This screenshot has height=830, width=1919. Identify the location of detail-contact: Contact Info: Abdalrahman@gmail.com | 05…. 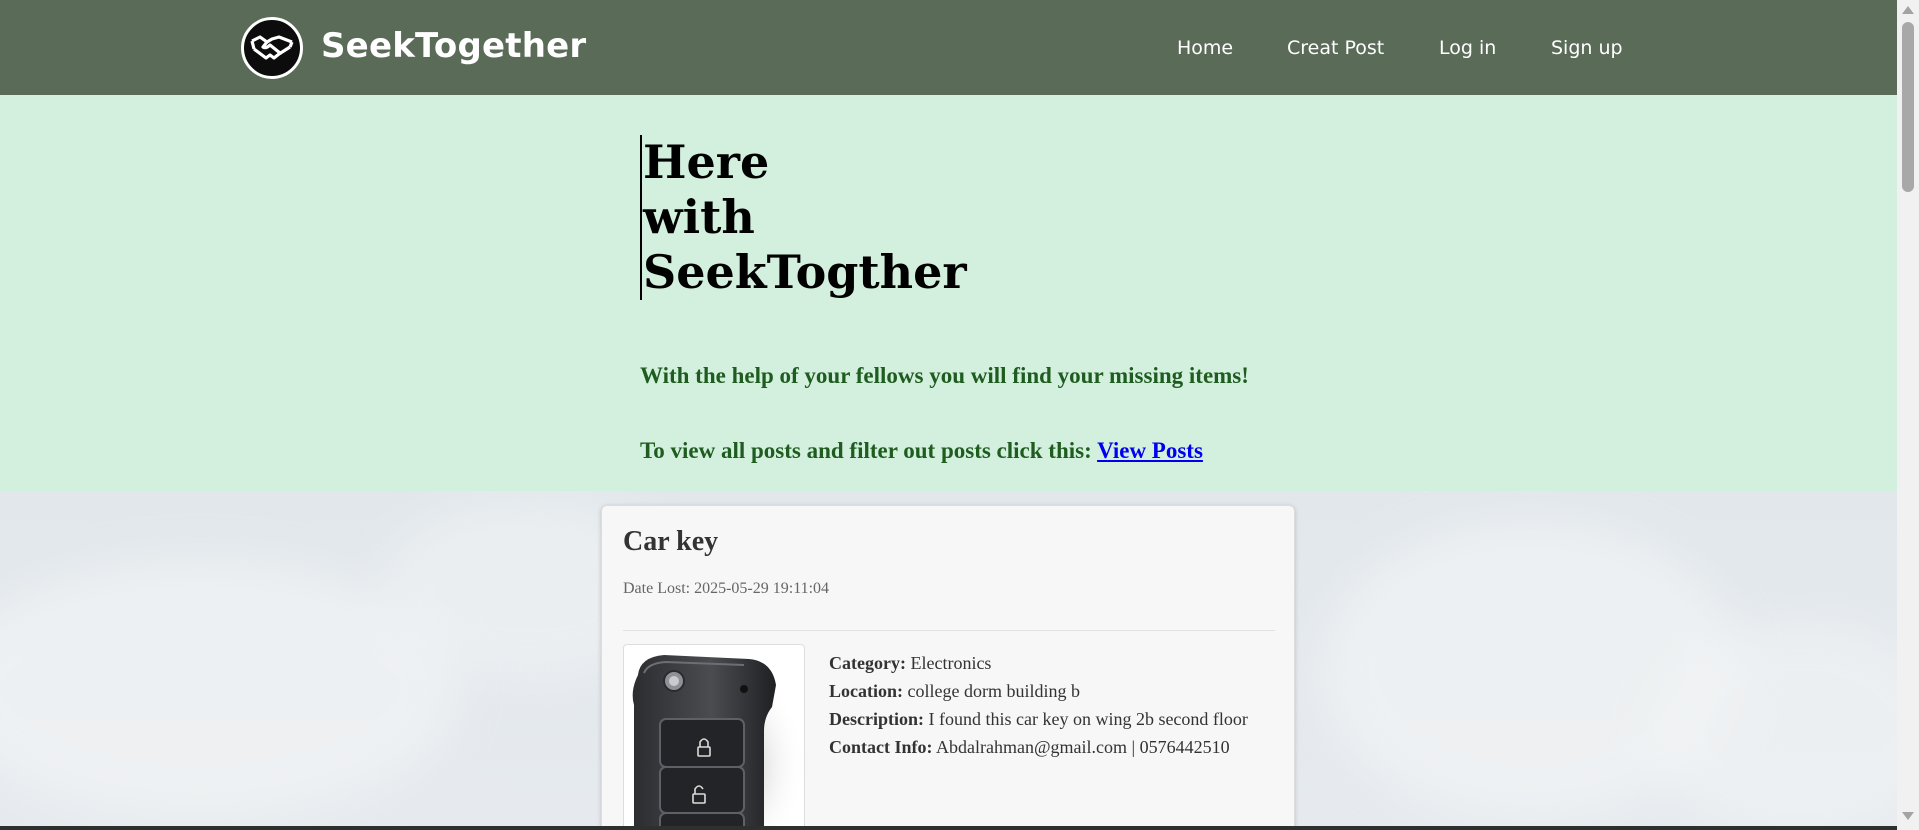
(1038, 747).